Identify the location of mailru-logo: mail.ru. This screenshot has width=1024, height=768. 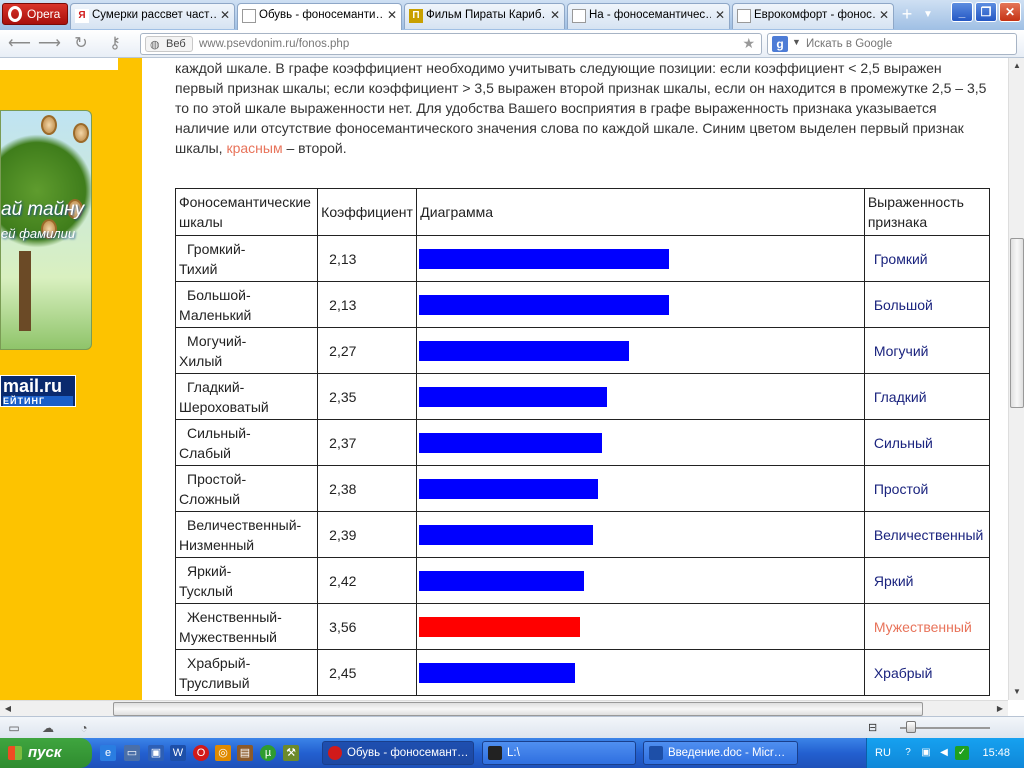
(33, 386).